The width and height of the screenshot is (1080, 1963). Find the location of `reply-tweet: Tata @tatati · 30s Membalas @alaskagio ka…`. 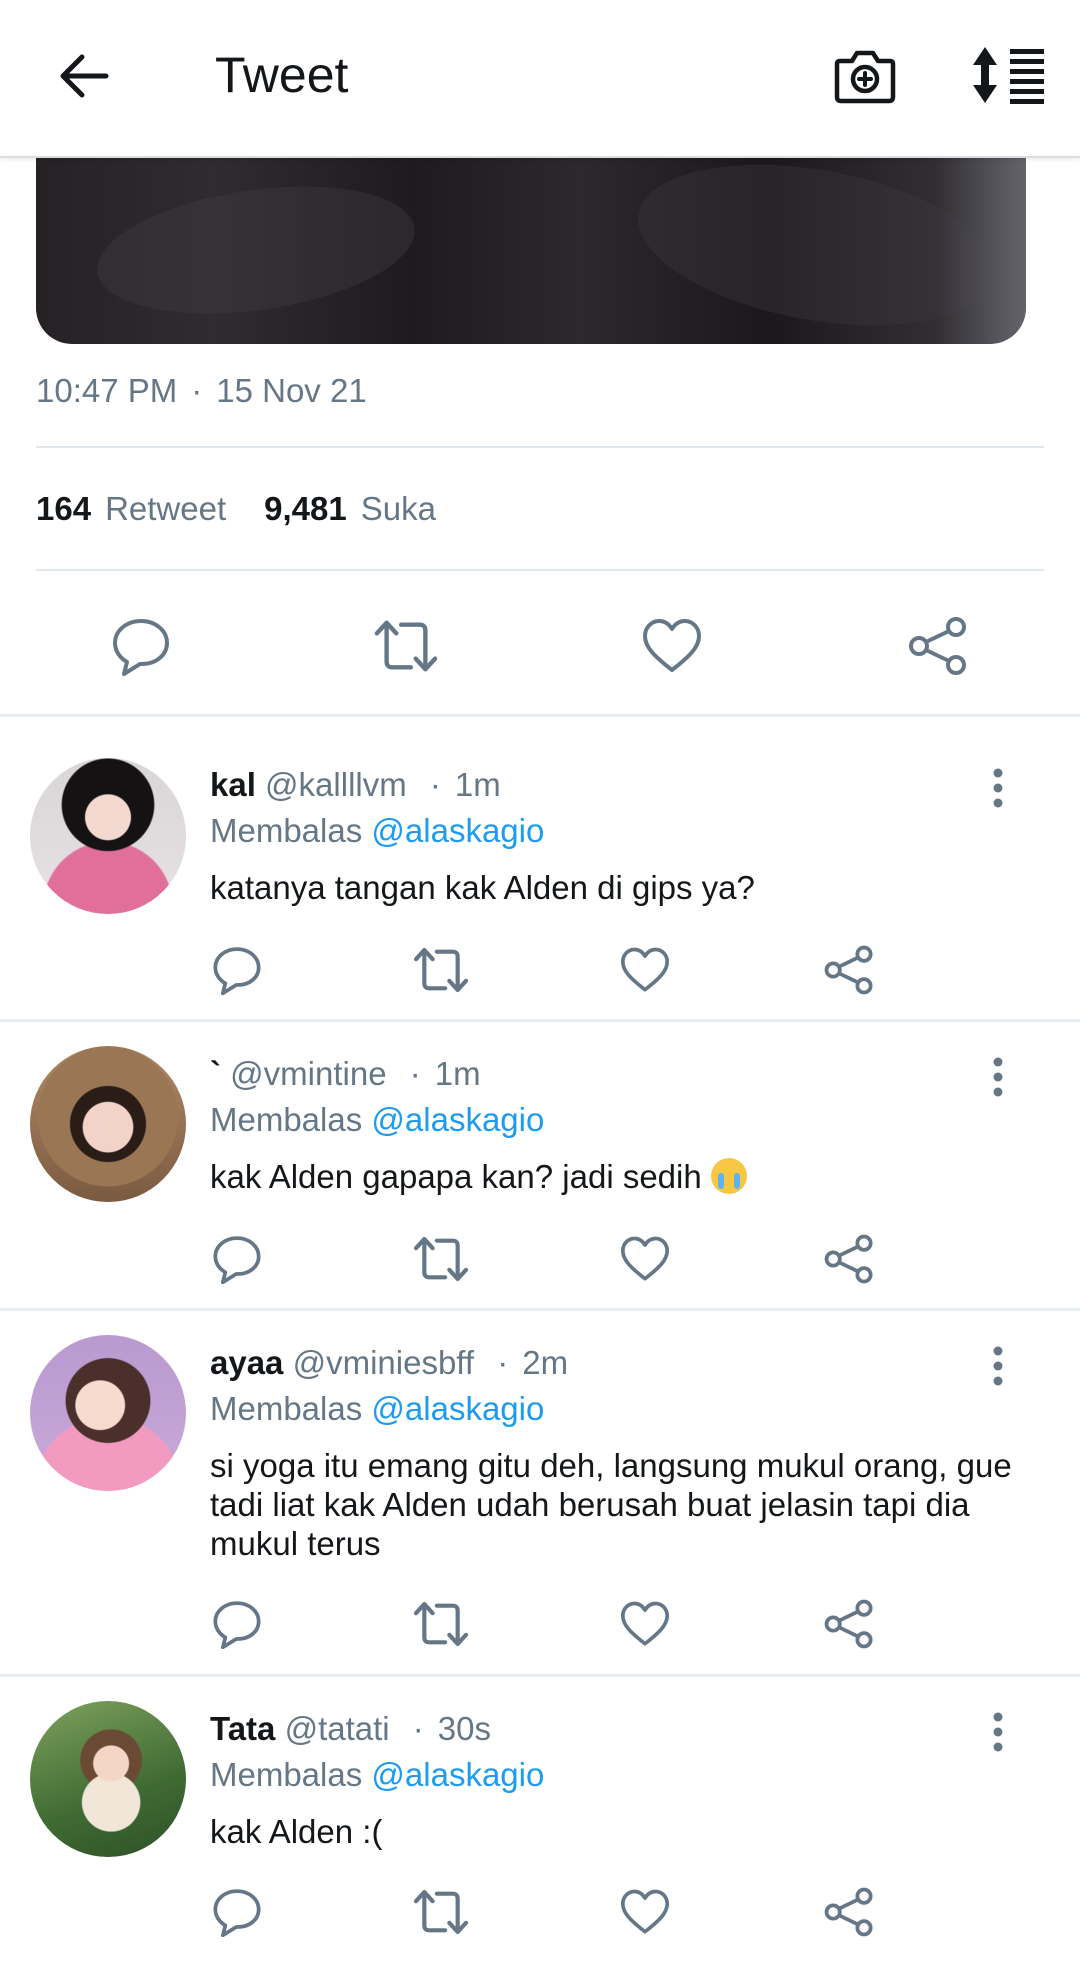

reply-tweet: Tata @tatati · 30s Membalas @alaskagio ka… is located at coordinates (540, 1819).